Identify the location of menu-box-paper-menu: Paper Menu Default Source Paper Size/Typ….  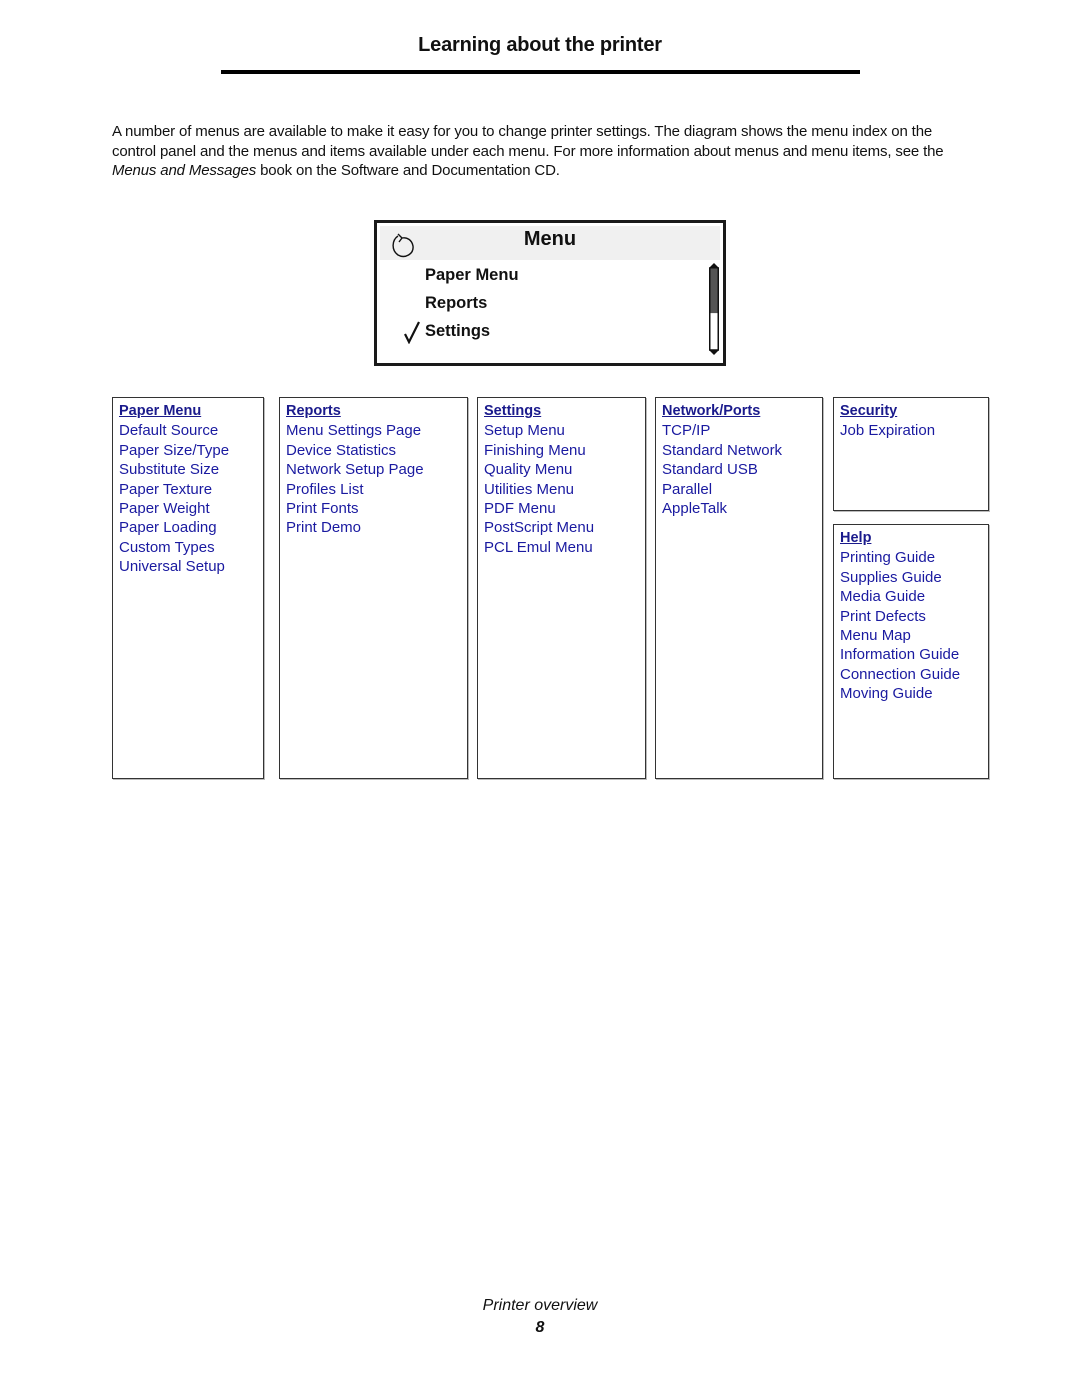
(188, 588).